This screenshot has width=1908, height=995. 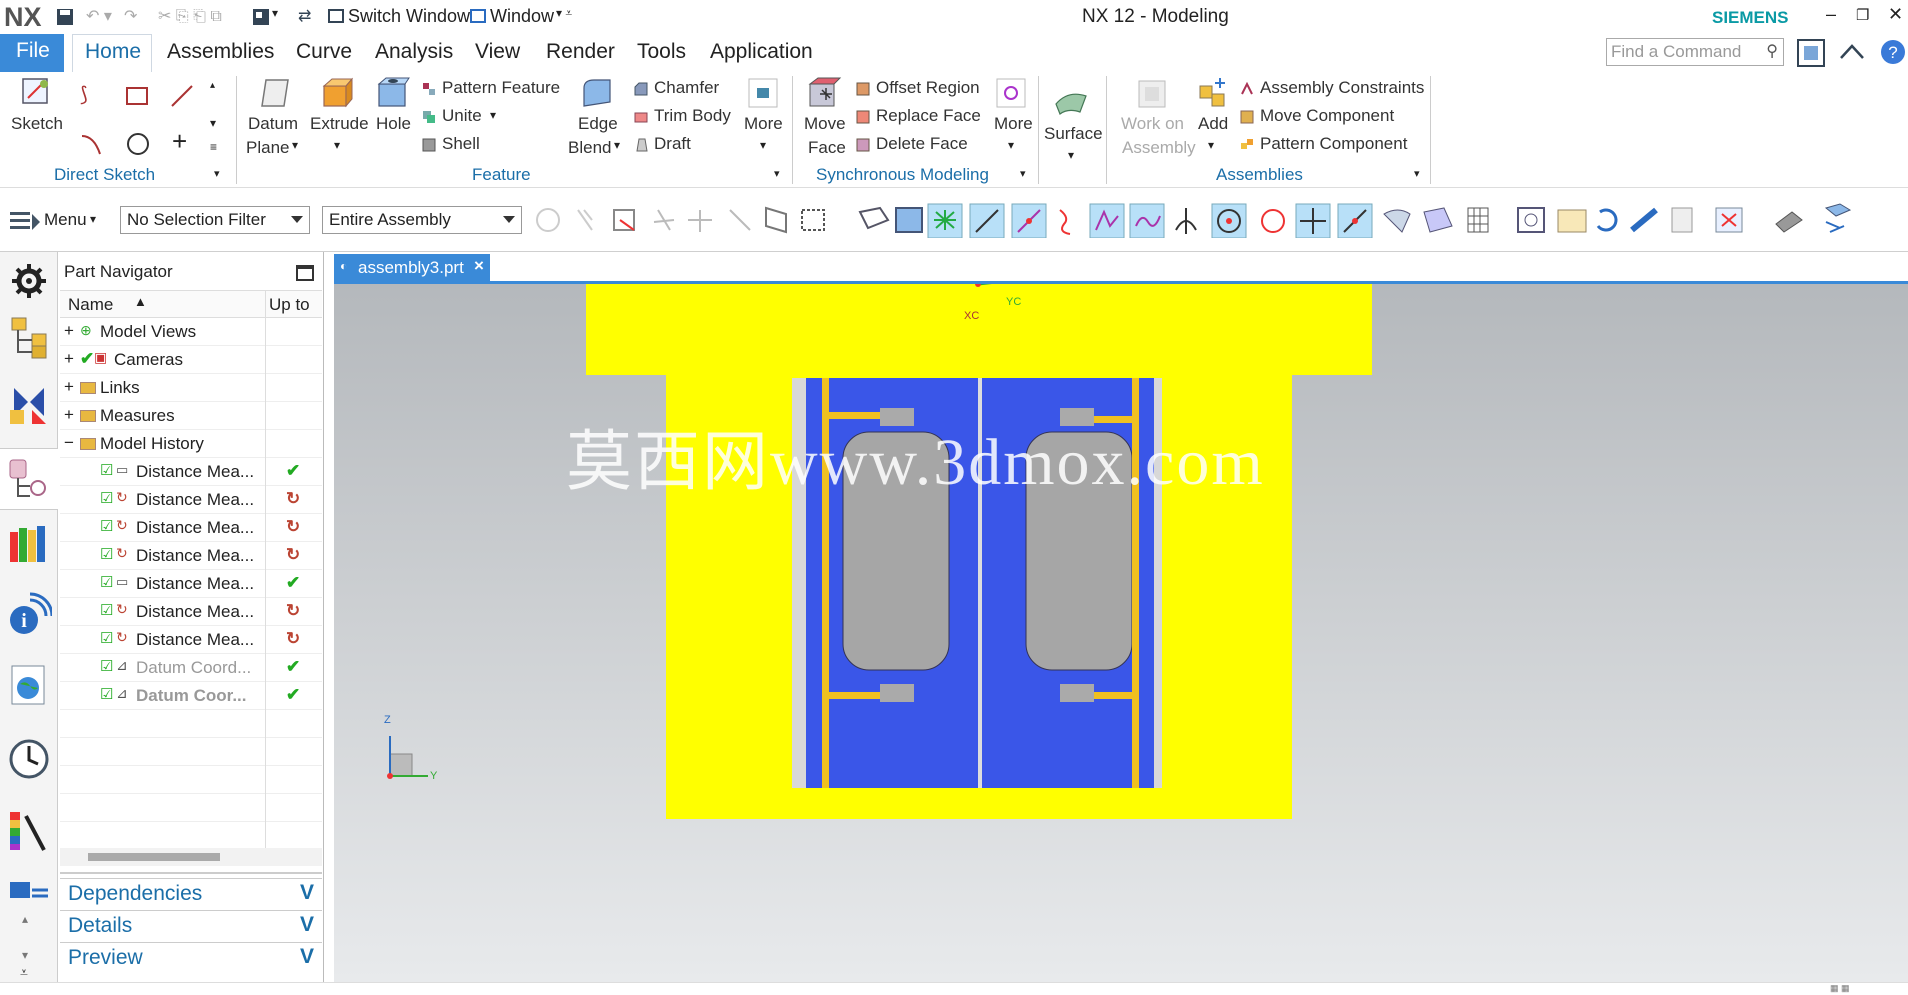 What do you see at coordinates (1840, 988) in the screenshot?
I see `status-icons: ▦ ▦` at bounding box center [1840, 988].